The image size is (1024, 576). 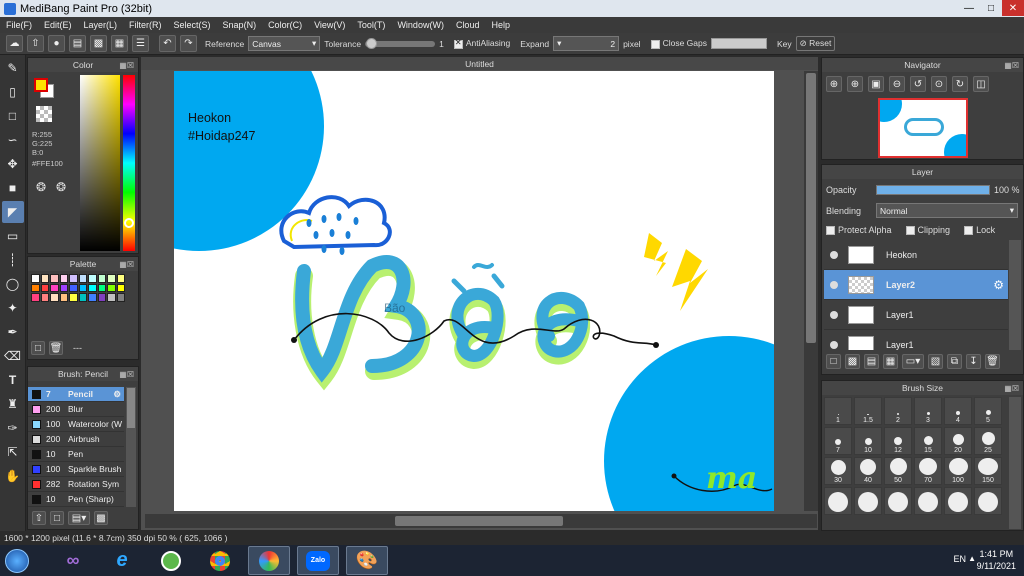 I want to click on reset-button: ⊘ Reset, so click(x=815, y=43).